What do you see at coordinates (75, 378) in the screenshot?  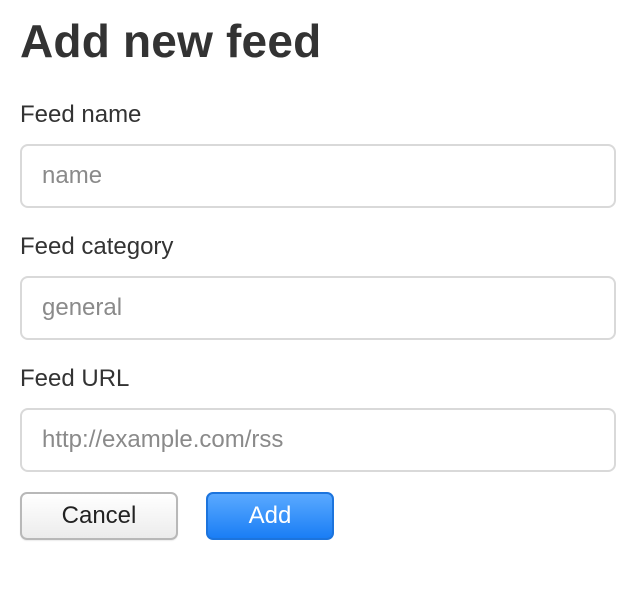 I see `feed-url-label: Feed URL` at bounding box center [75, 378].